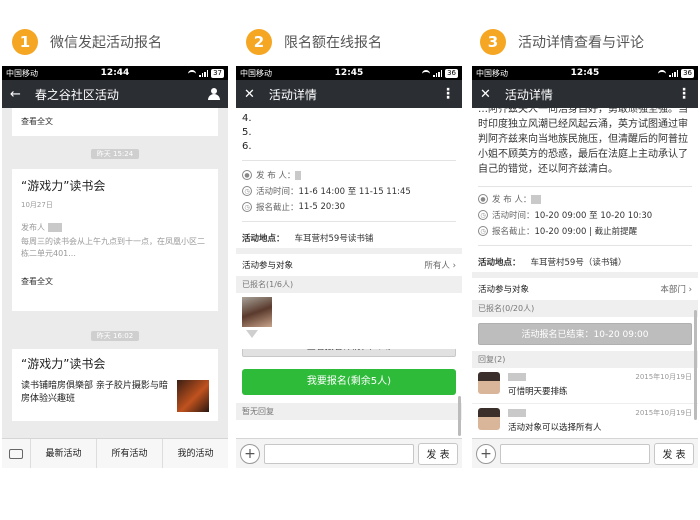 This screenshot has height=520, width=700. Describe the element at coordinates (349, 382) in the screenshot. I see `signup-button: 我要报名(剩余5人)` at that location.